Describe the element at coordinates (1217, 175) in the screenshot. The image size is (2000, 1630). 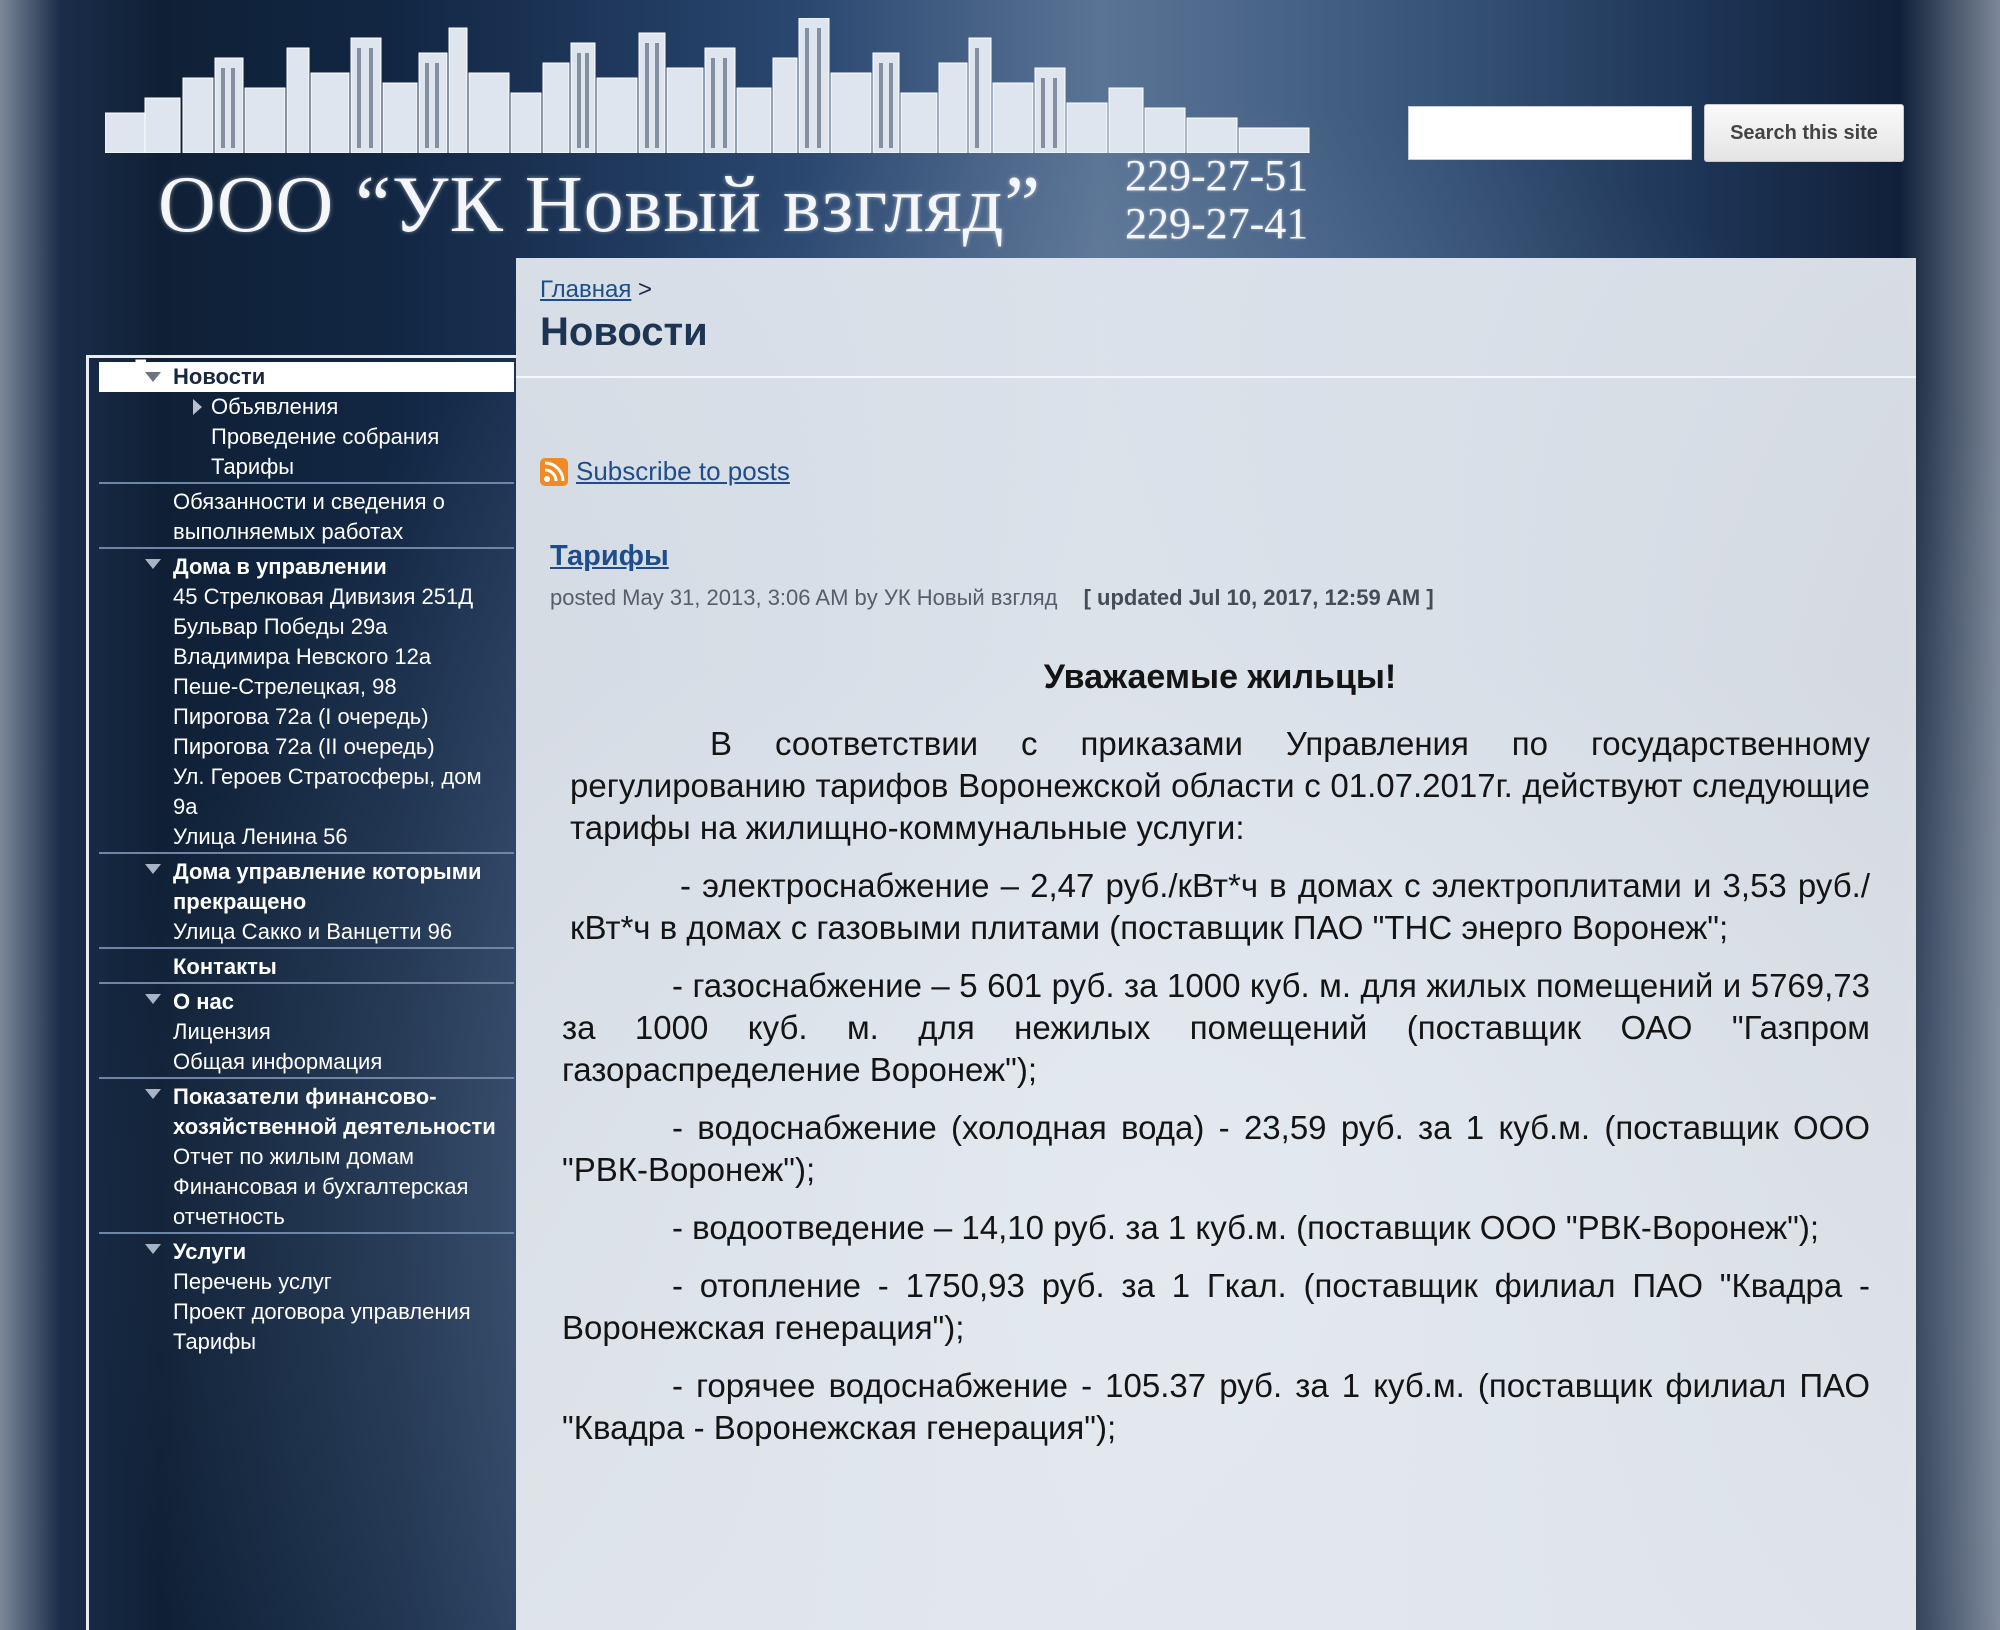
I see `phone-number-1: 229-27-51` at that location.